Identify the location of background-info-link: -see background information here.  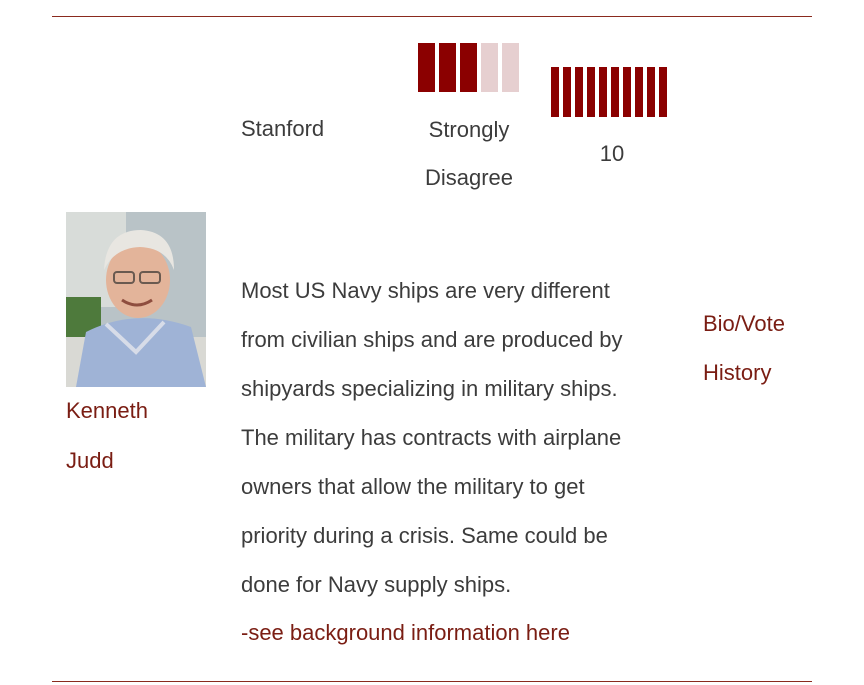
(405, 632).